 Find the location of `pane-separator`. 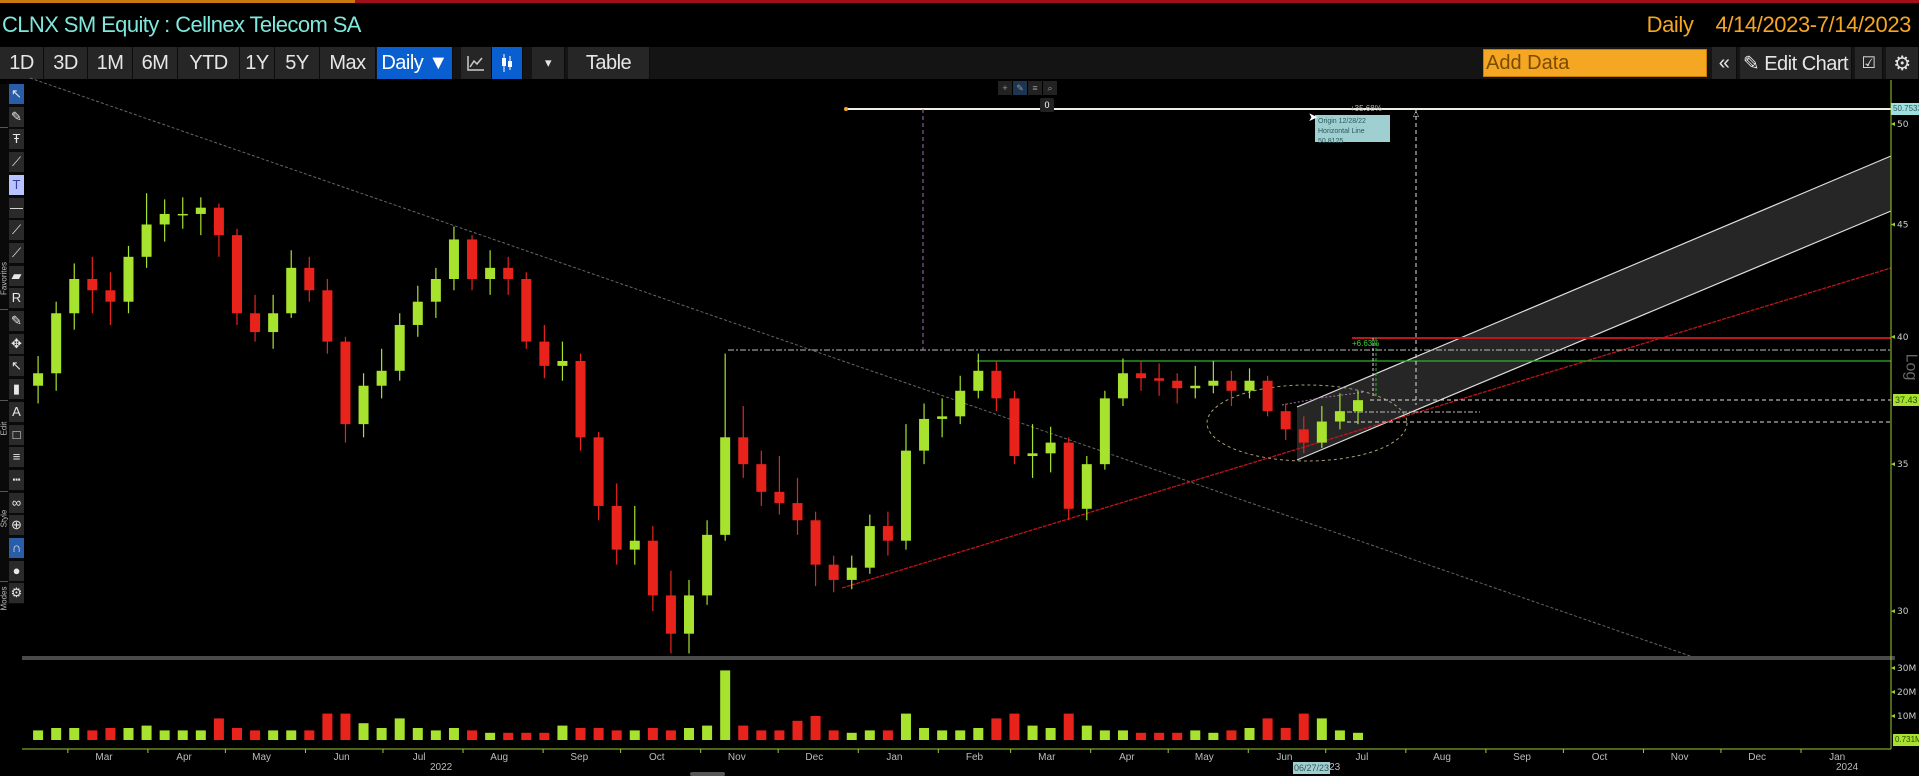

pane-separator is located at coordinates (958, 658).